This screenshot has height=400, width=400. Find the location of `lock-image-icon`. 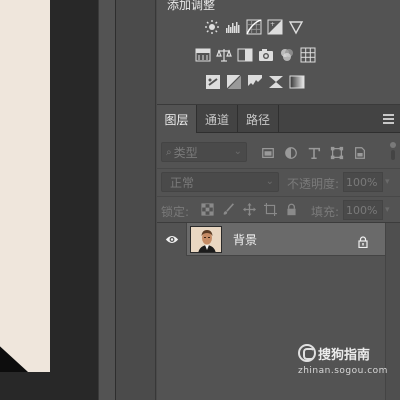

lock-image-icon is located at coordinates (228, 209).